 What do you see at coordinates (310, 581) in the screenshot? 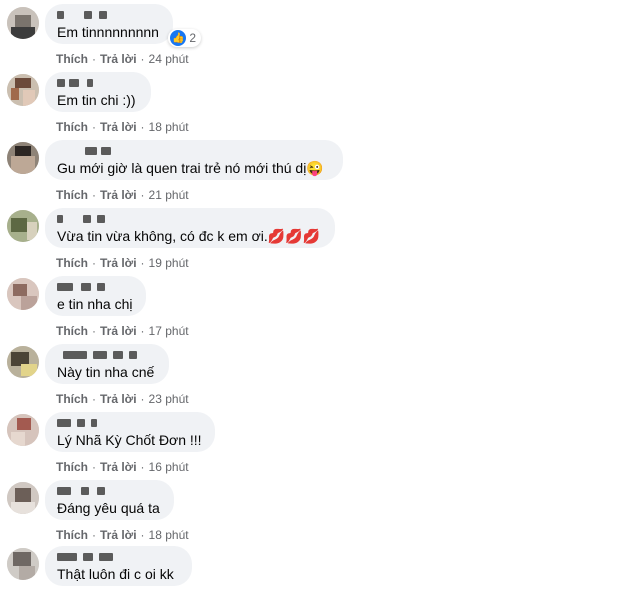
I see `comment-item: Thật luôn đi c oi kk` at bounding box center [310, 581].